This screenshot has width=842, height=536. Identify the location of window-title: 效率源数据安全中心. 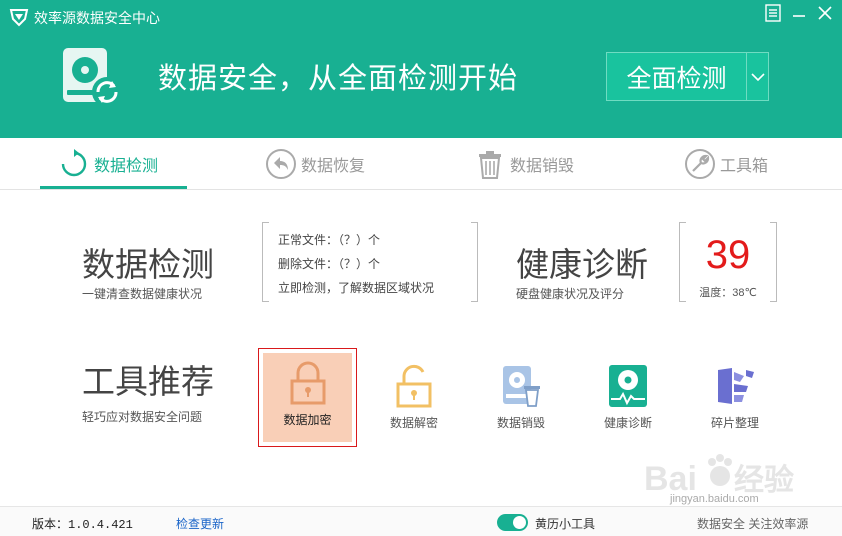
(97, 18).